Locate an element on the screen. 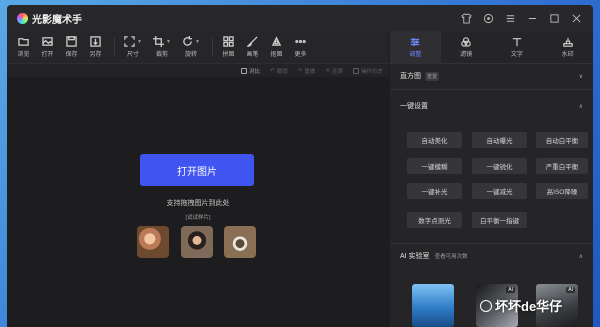 This screenshot has height=327, width=600. brush-icon is located at coordinates (252, 41).